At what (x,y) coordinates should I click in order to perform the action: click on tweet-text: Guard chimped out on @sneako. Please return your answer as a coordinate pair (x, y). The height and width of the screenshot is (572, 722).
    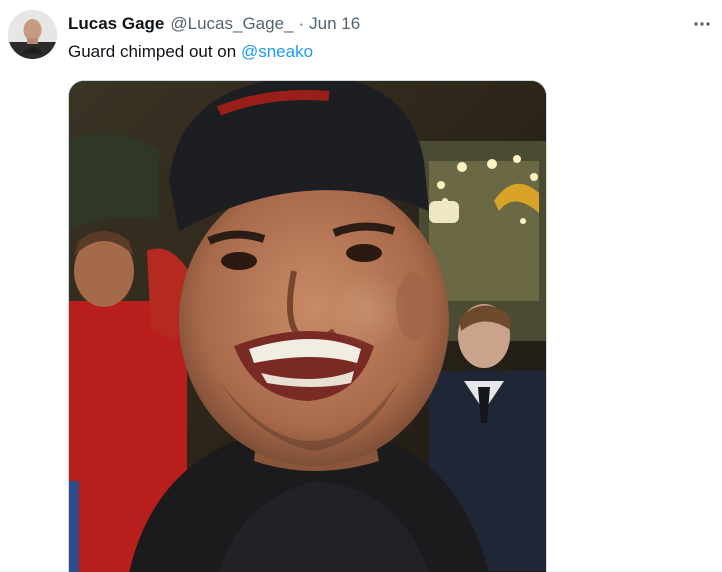
    Looking at the image, I should click on (190, 52).